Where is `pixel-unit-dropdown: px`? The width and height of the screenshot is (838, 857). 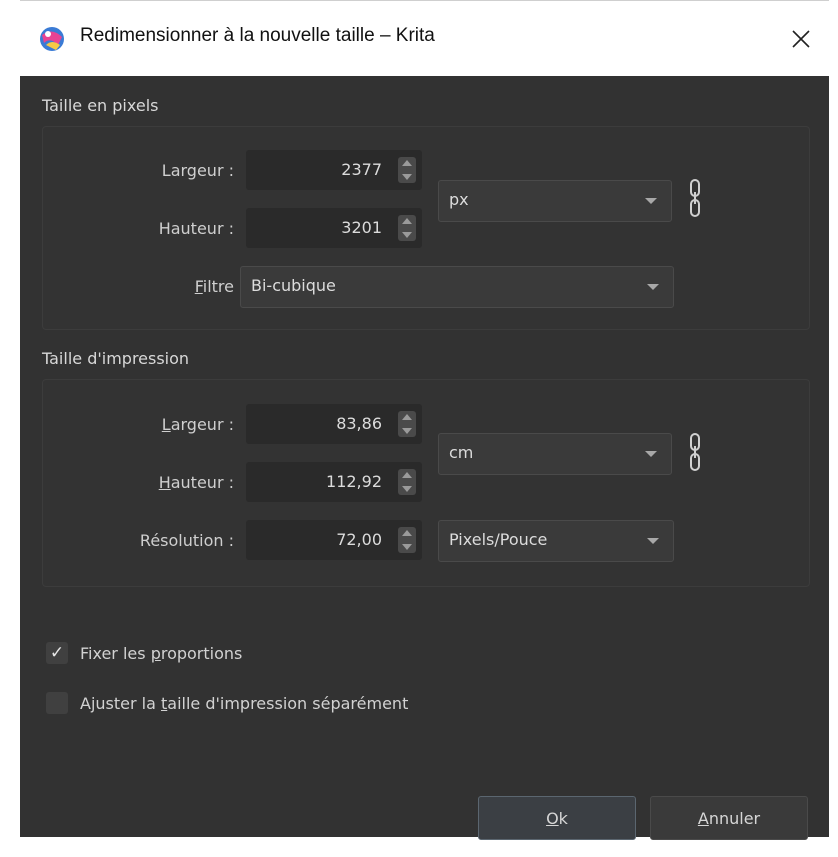
pixel-unit-dropdown: px is located at coordinates (555, 201).